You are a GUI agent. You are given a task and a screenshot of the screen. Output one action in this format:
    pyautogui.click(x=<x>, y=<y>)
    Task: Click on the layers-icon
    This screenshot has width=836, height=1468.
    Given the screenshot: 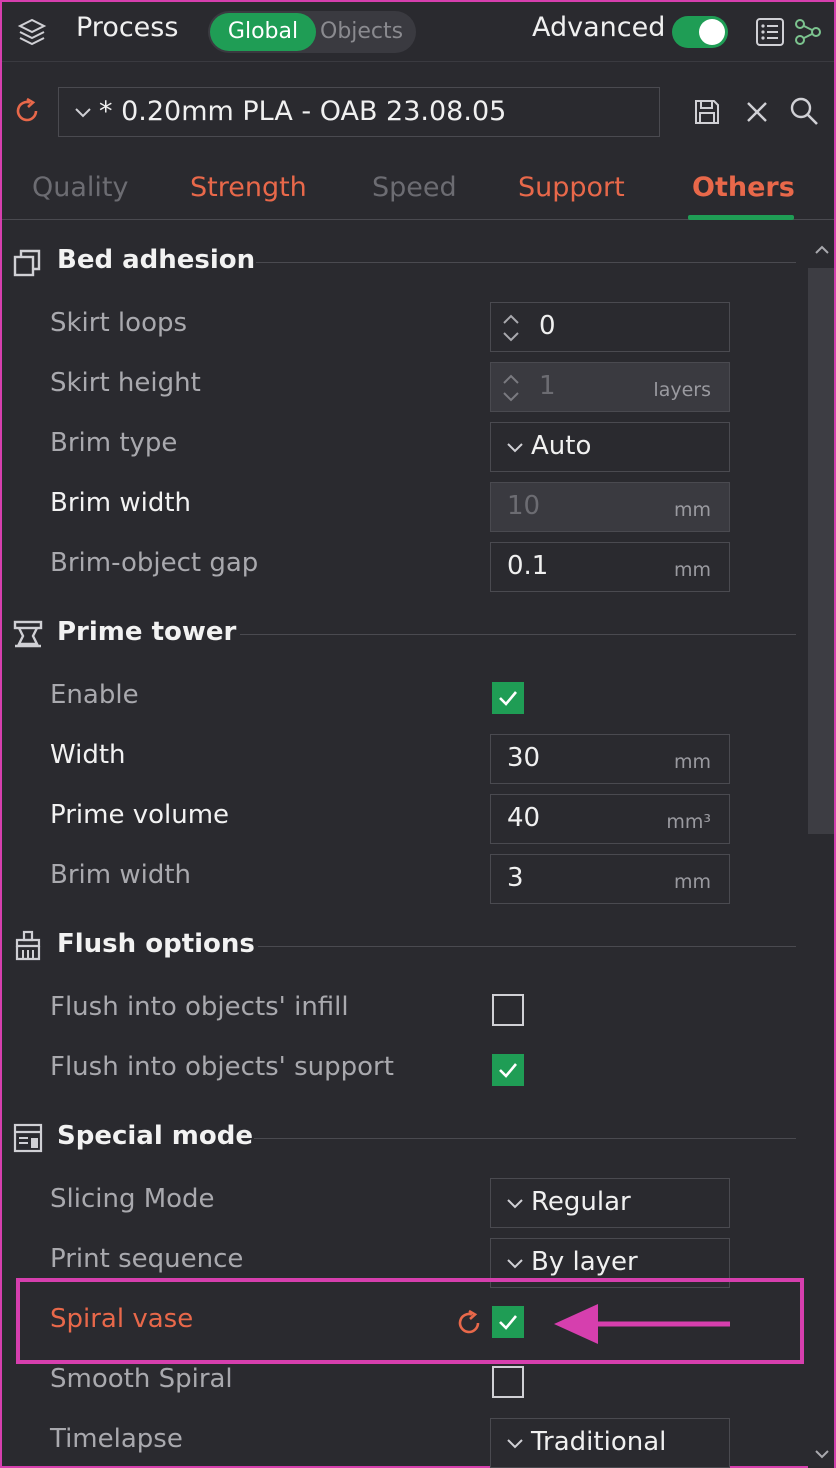 What is the action you would take?
    pyautogui.click(x=32, y=32)
    